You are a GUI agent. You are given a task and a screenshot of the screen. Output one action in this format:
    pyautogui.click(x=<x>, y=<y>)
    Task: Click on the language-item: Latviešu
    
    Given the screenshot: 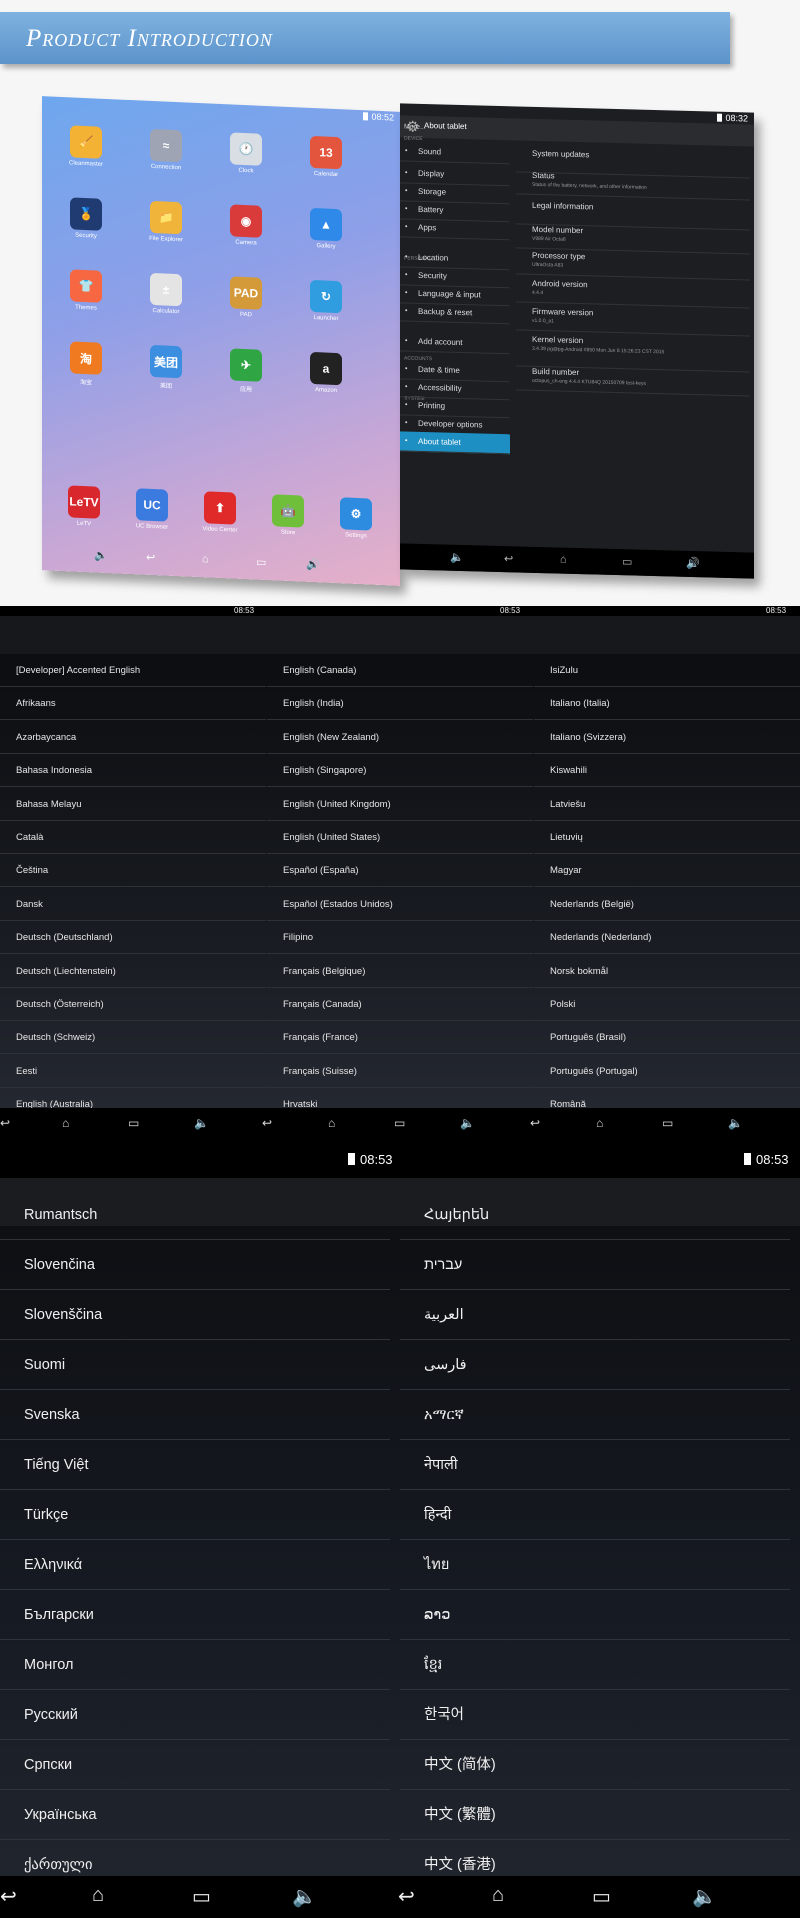 What is the action you would take?
    pyautogui.click(x=667, y=804)
    